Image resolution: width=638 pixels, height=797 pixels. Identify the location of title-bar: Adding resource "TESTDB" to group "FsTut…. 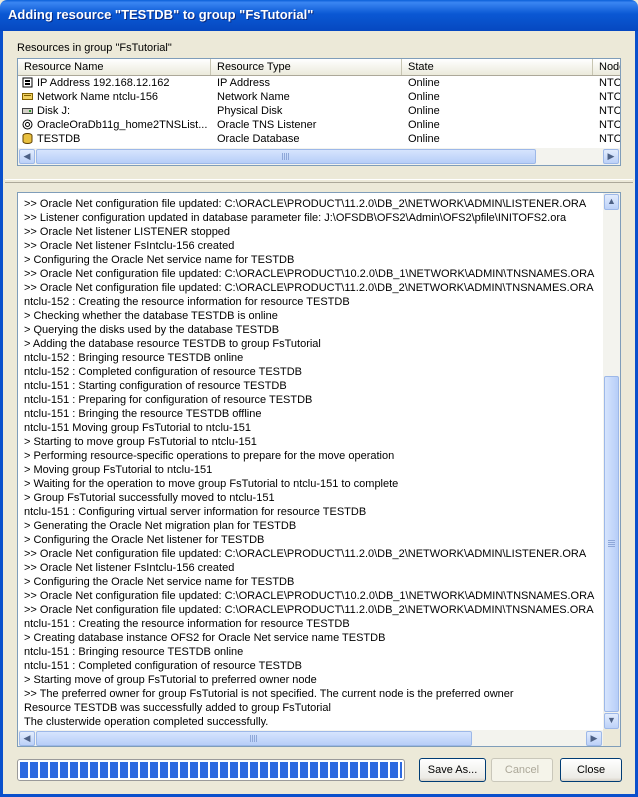
(319, 15).